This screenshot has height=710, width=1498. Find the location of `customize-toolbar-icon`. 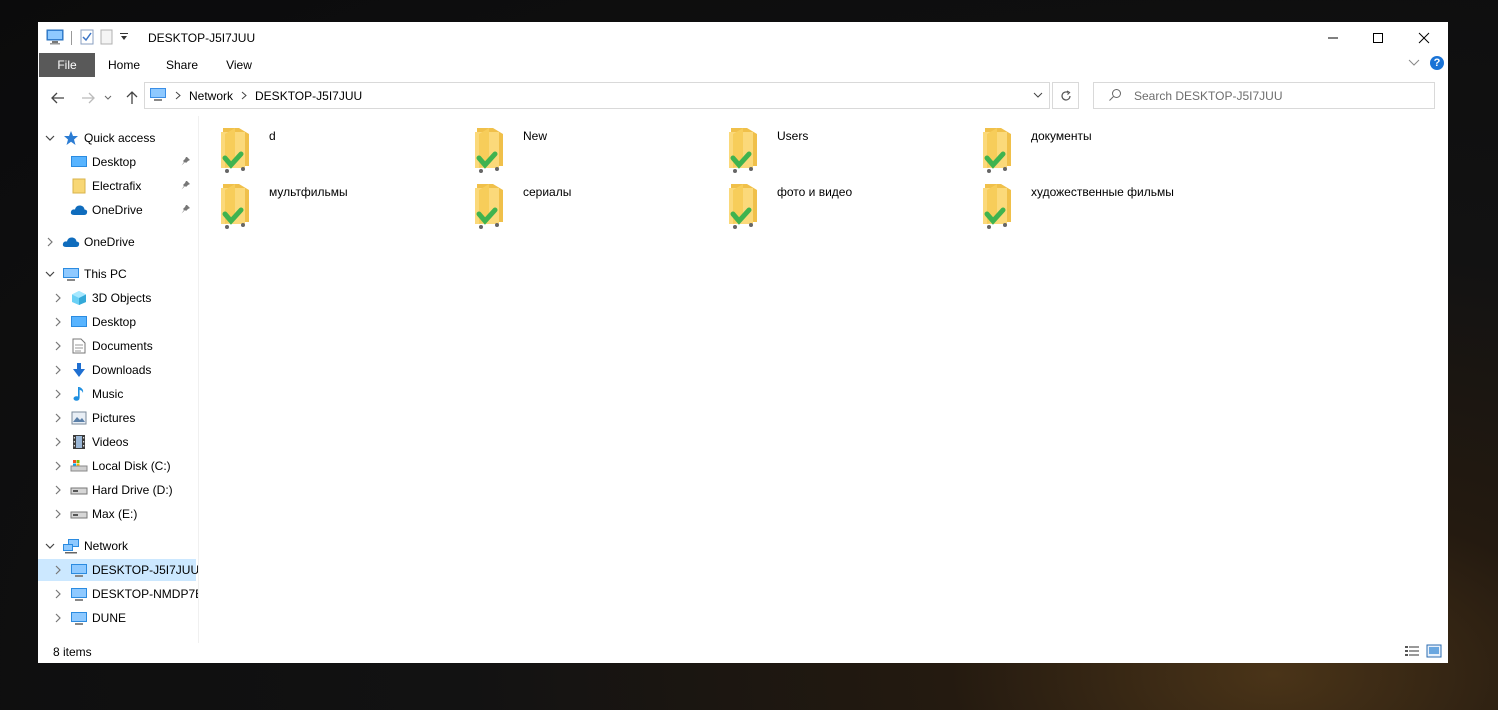

customize-toolbar-icon is located at coordinates (124, 38).